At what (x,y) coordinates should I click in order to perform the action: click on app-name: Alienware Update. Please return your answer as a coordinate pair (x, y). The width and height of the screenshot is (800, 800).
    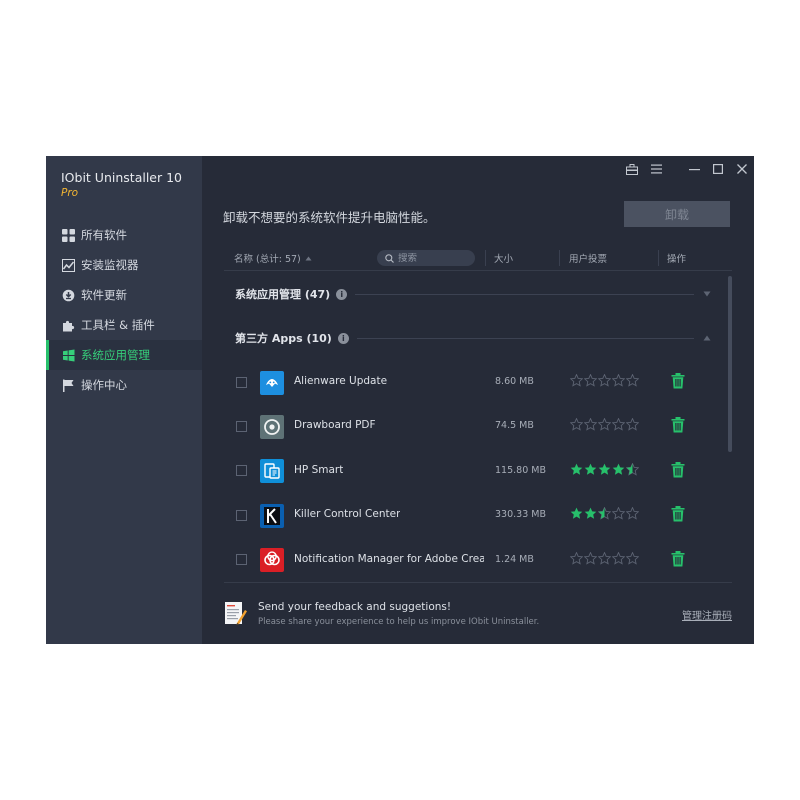
    Looking at the image, I should click on (340, 381).